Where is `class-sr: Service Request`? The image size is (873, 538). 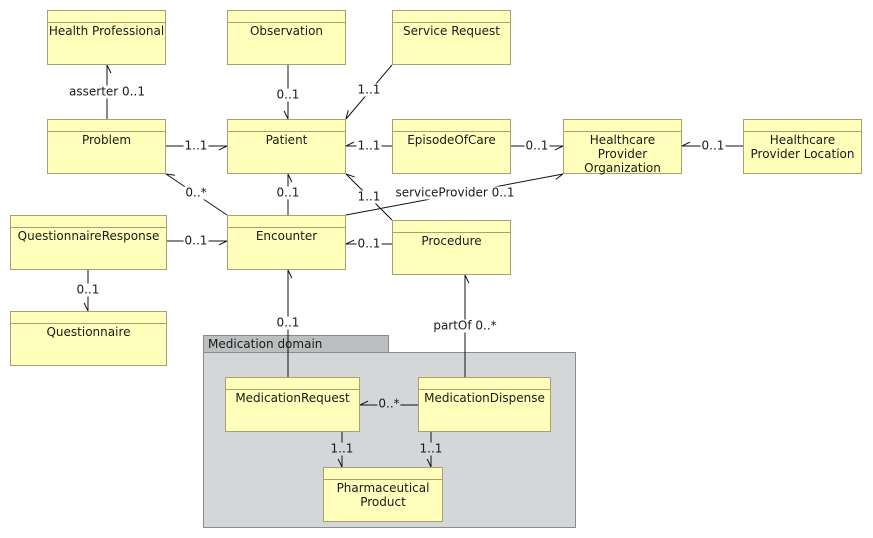 class-sr: Service Request is located at coordinates (451, 37).